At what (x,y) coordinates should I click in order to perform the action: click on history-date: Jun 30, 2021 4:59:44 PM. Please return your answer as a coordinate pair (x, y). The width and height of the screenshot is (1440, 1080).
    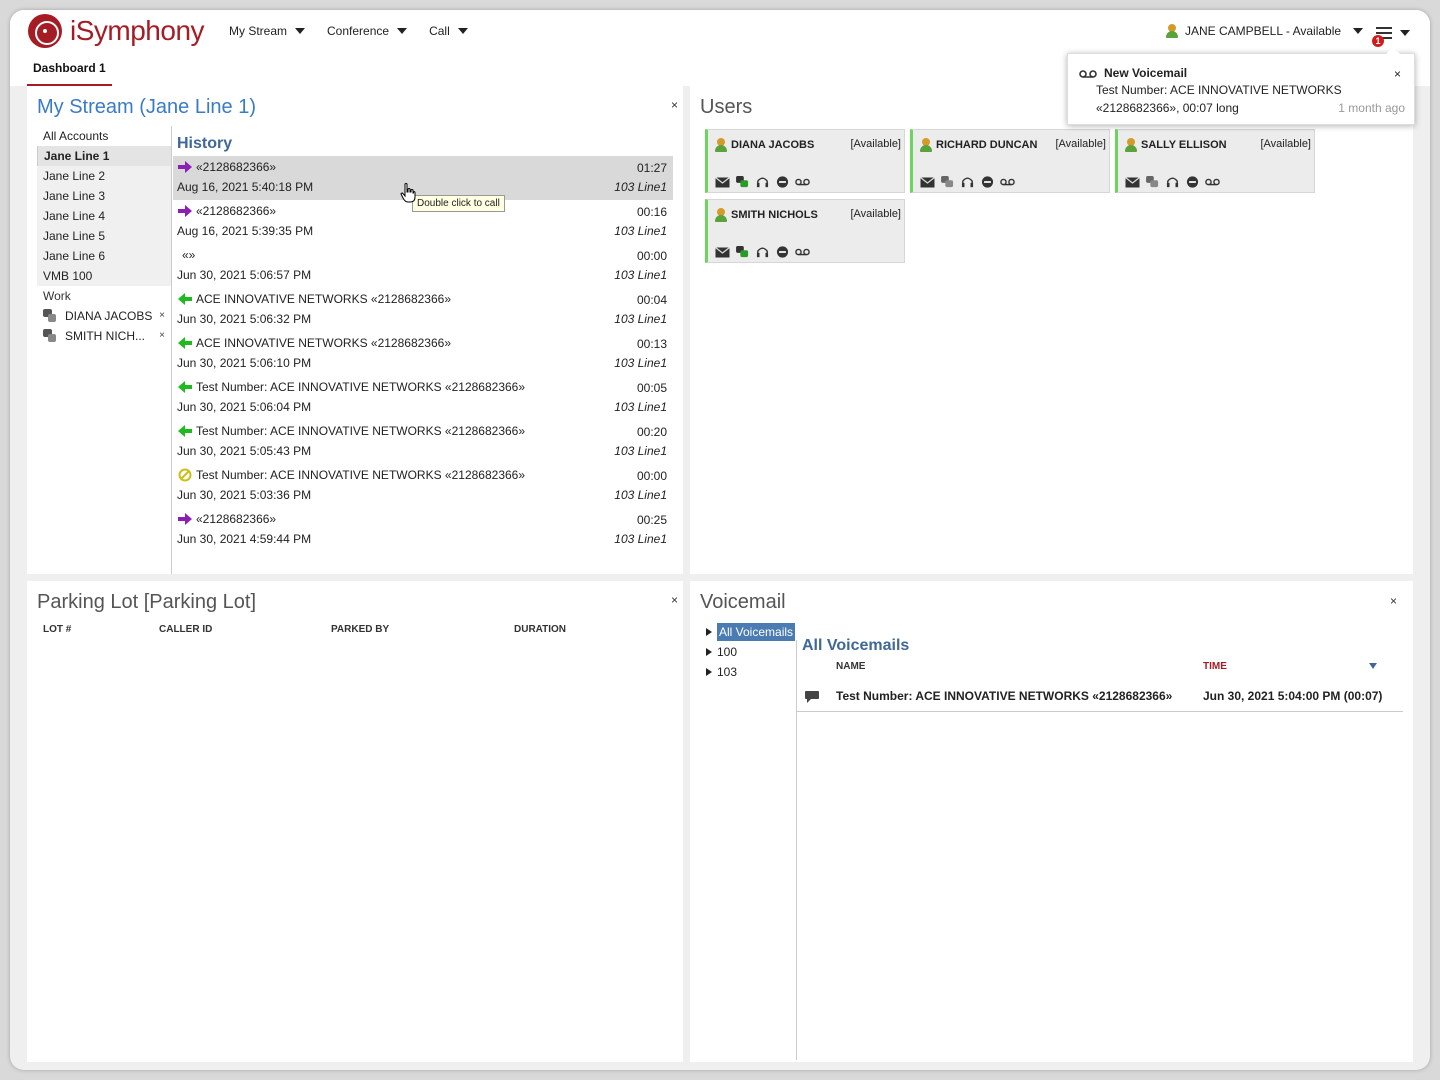
    Looking at the image, I should click on (244, 539).